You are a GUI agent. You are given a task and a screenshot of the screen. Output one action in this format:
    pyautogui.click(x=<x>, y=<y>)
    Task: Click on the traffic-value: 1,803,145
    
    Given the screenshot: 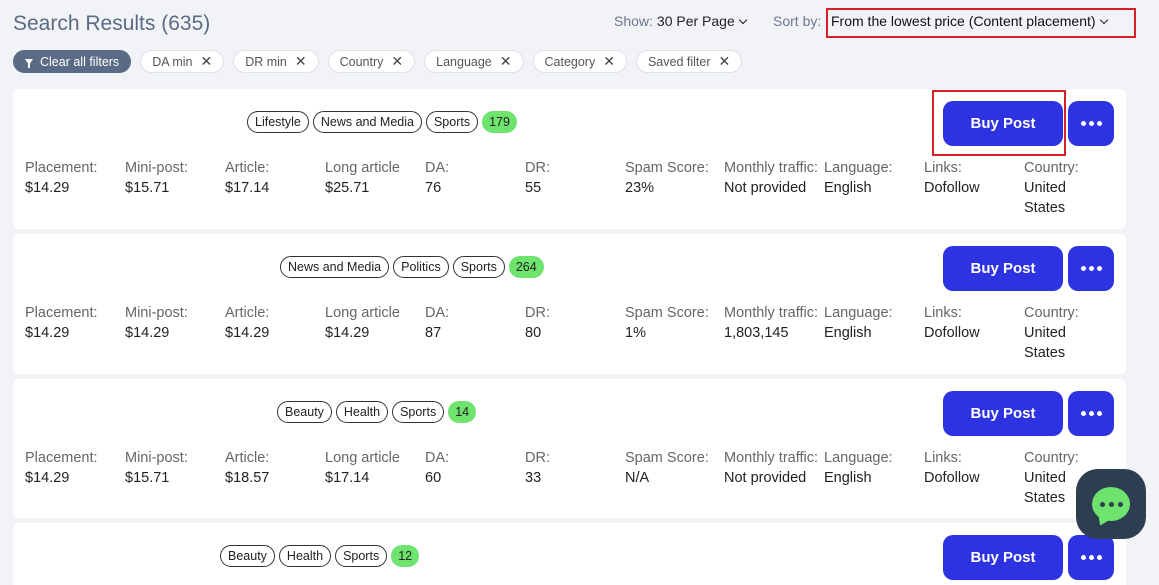 What is the action you would take?
    pyautogui.click(x=756, y=333)
    